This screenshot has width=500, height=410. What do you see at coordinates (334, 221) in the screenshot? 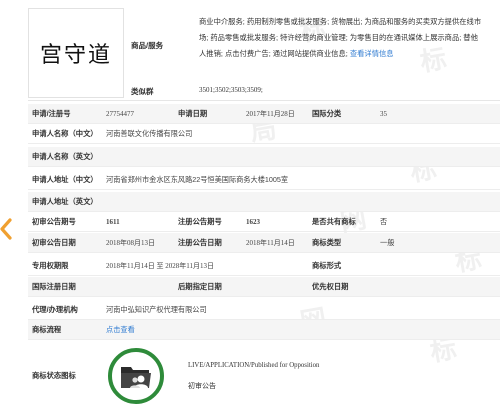
I see `shared-label: 是否共有商标` at bounding box center [334, 221].